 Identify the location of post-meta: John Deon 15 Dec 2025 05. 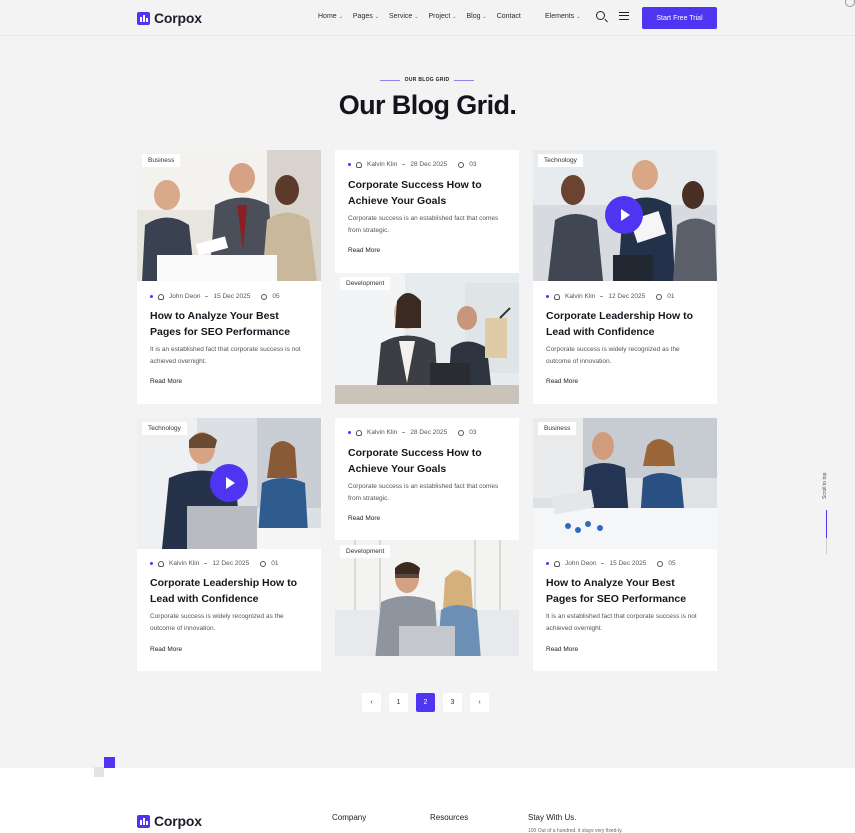
(215, 296).